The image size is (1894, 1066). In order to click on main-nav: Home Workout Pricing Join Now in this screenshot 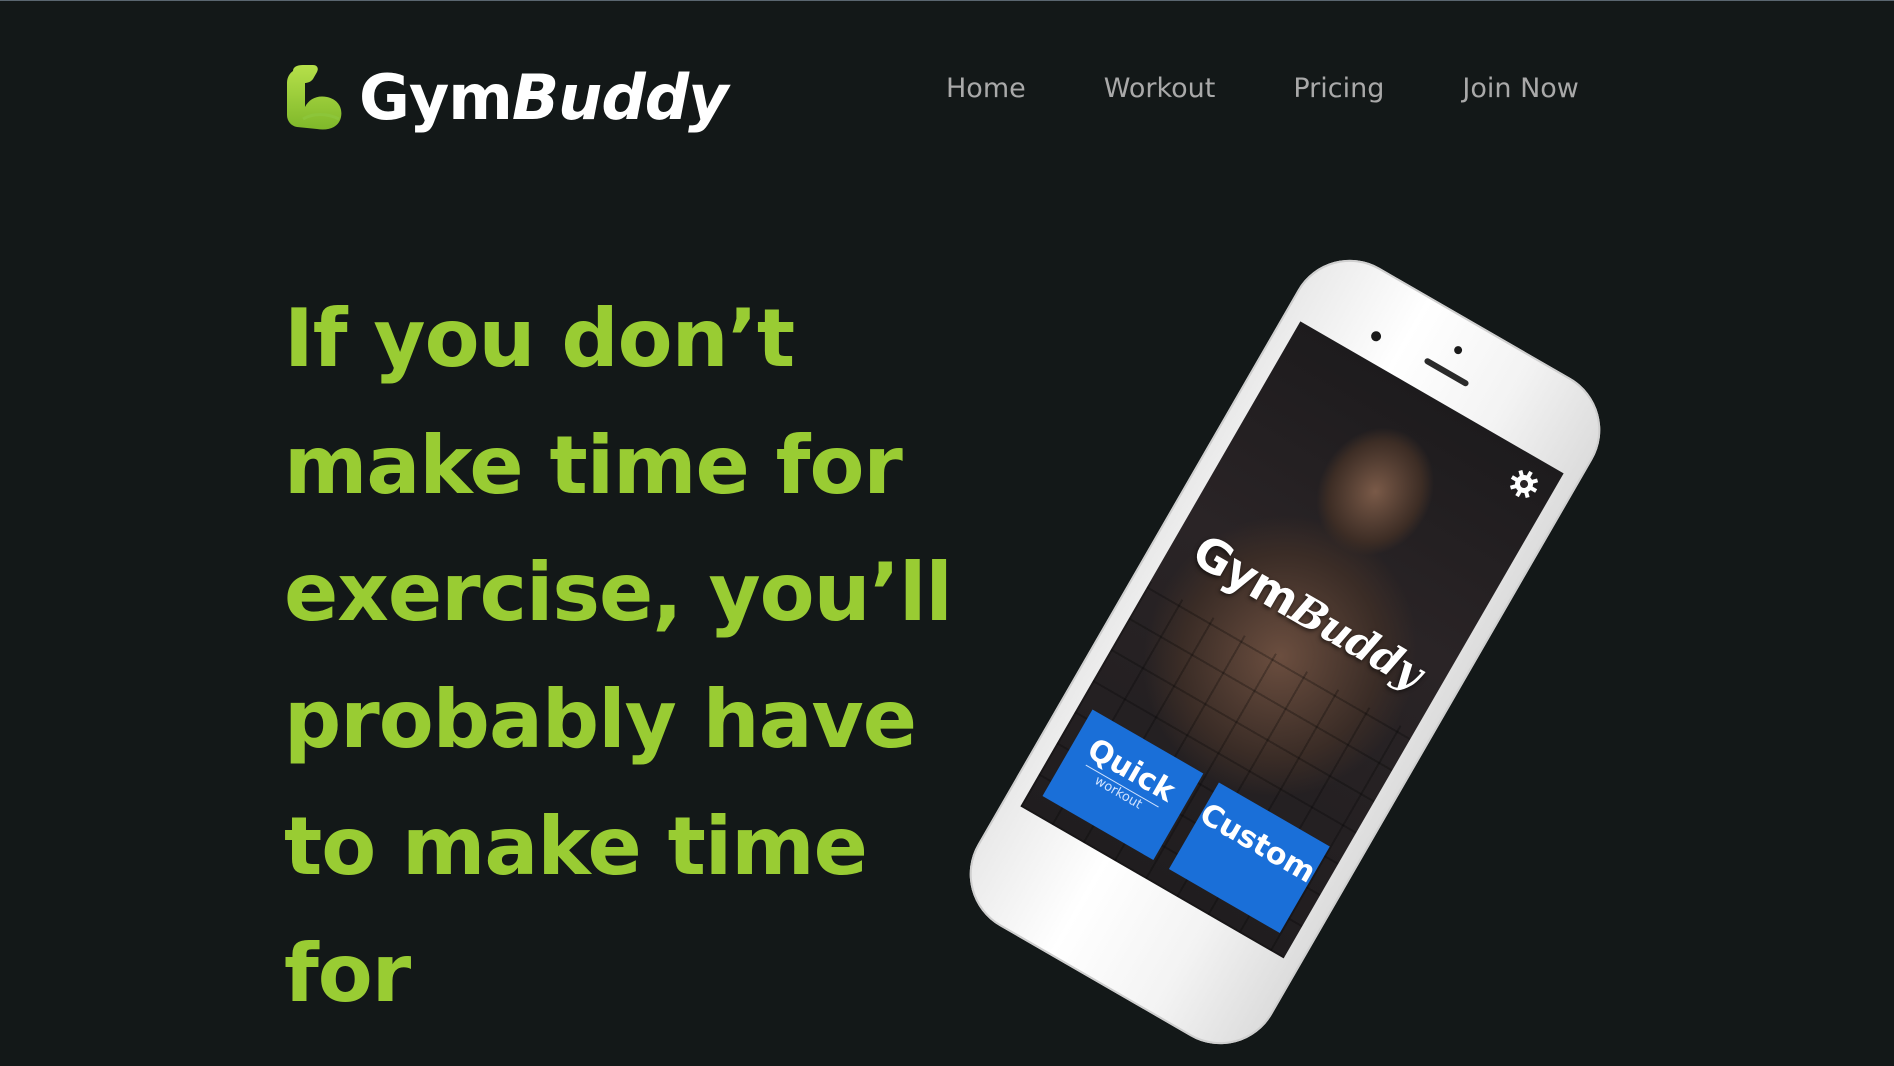, I will do `click(1262, 89)`.